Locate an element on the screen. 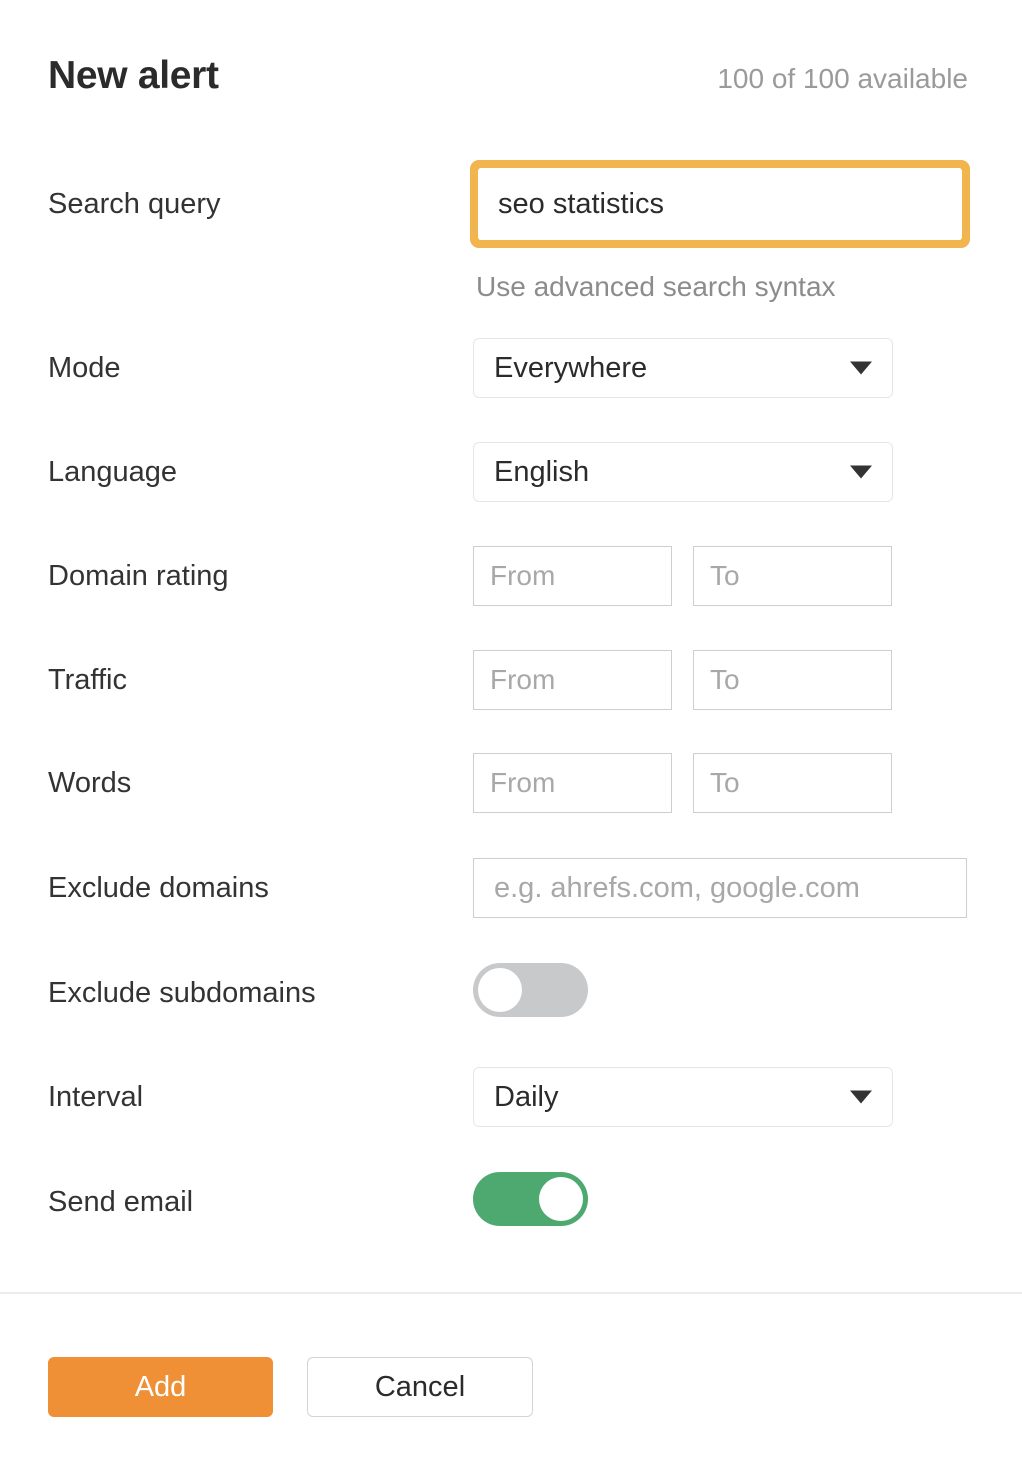 This screenshot has width=1022, height=1476. label-words: Words is located at coordinates (90, 783).